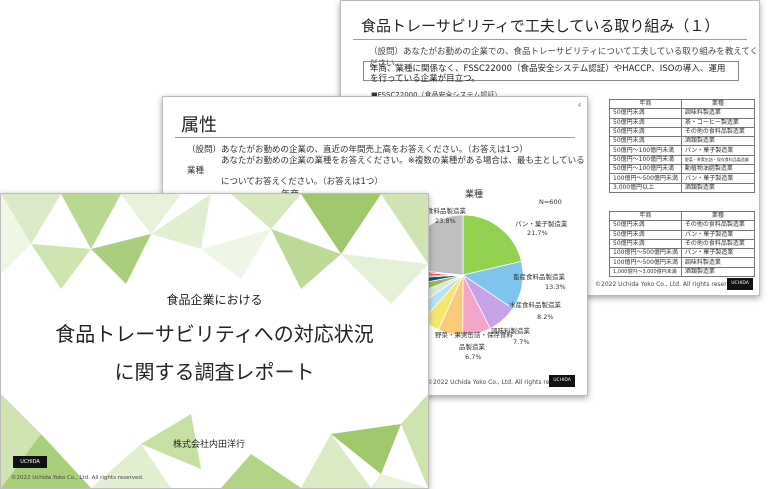 This screenshot has height=489, width=768. I want to click on pie-label-chikusan: 畜産食料品製造業, so click(539, 277).